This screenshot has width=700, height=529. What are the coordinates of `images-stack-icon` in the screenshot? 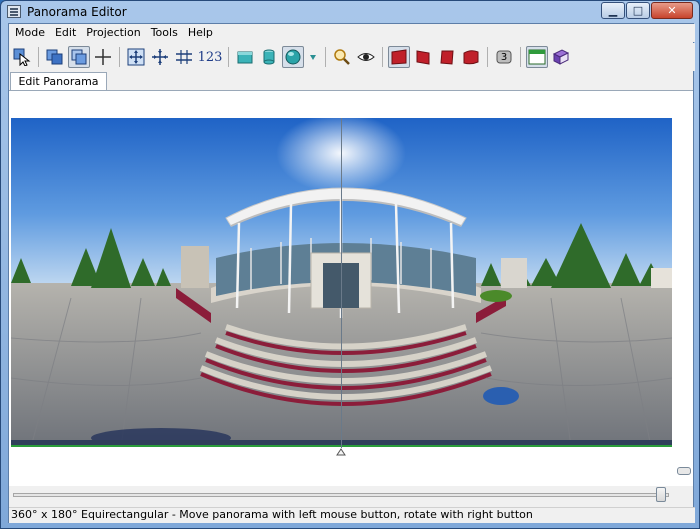 It's located at (54, 57).